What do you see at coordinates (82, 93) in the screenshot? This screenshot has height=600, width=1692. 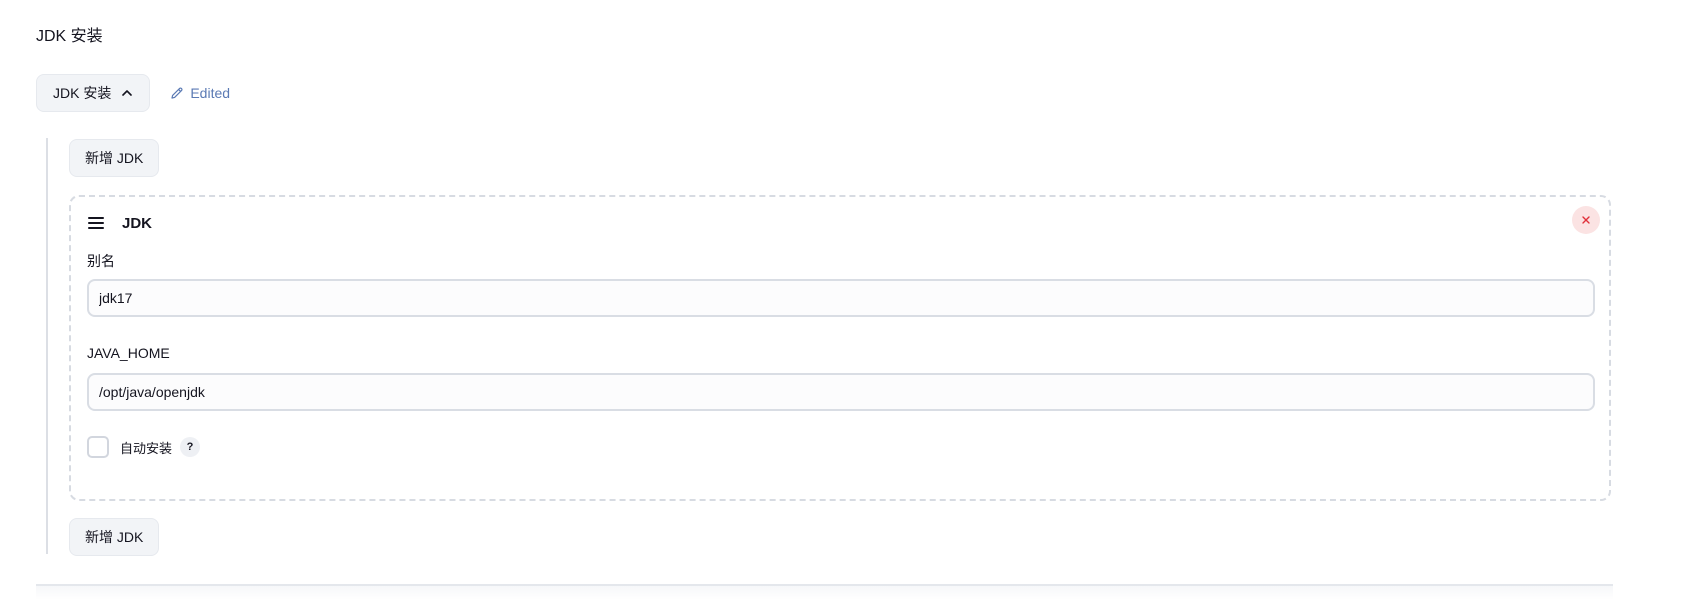 I see `toggle-button-label: JDK 安装` at bounding box center [82, 93].